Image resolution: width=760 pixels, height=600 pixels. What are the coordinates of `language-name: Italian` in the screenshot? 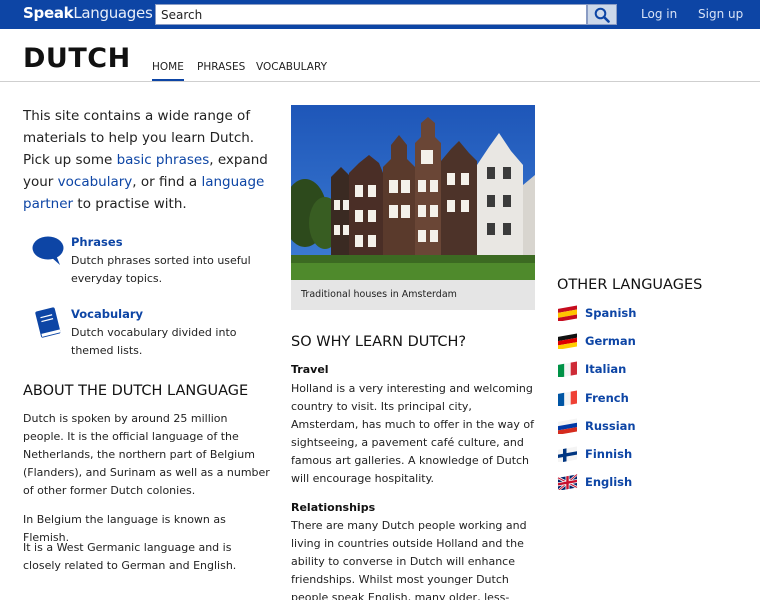 It's located at (605, 369).